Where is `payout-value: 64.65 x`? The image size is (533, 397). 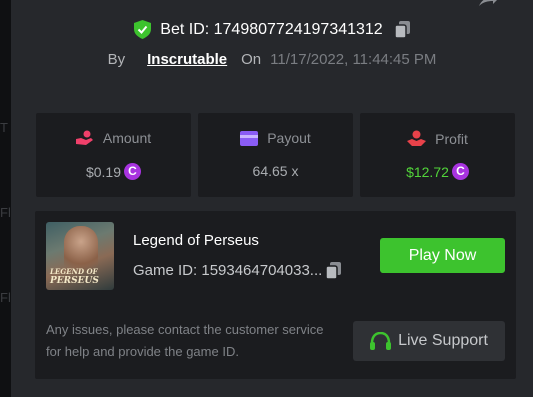 payout-value: 64.65 x is located at coordinates (275, 171).